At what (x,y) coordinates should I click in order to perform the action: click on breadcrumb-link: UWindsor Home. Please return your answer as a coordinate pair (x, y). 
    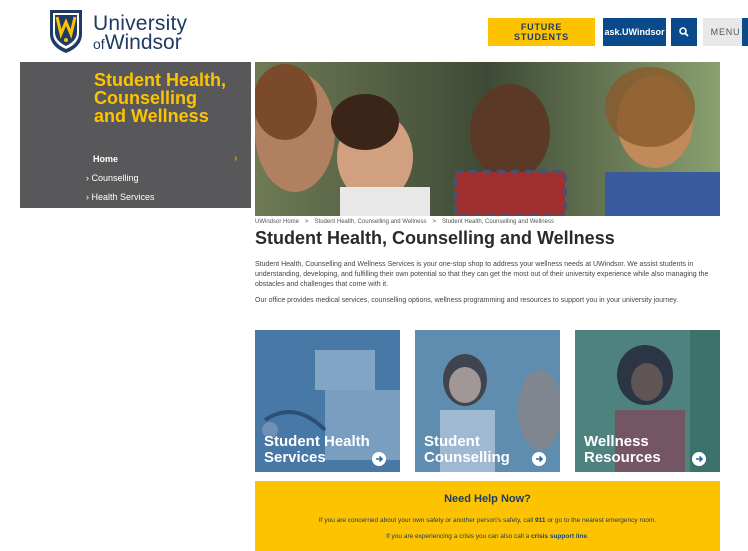
    Looking at the image, I should click on (277, 222).